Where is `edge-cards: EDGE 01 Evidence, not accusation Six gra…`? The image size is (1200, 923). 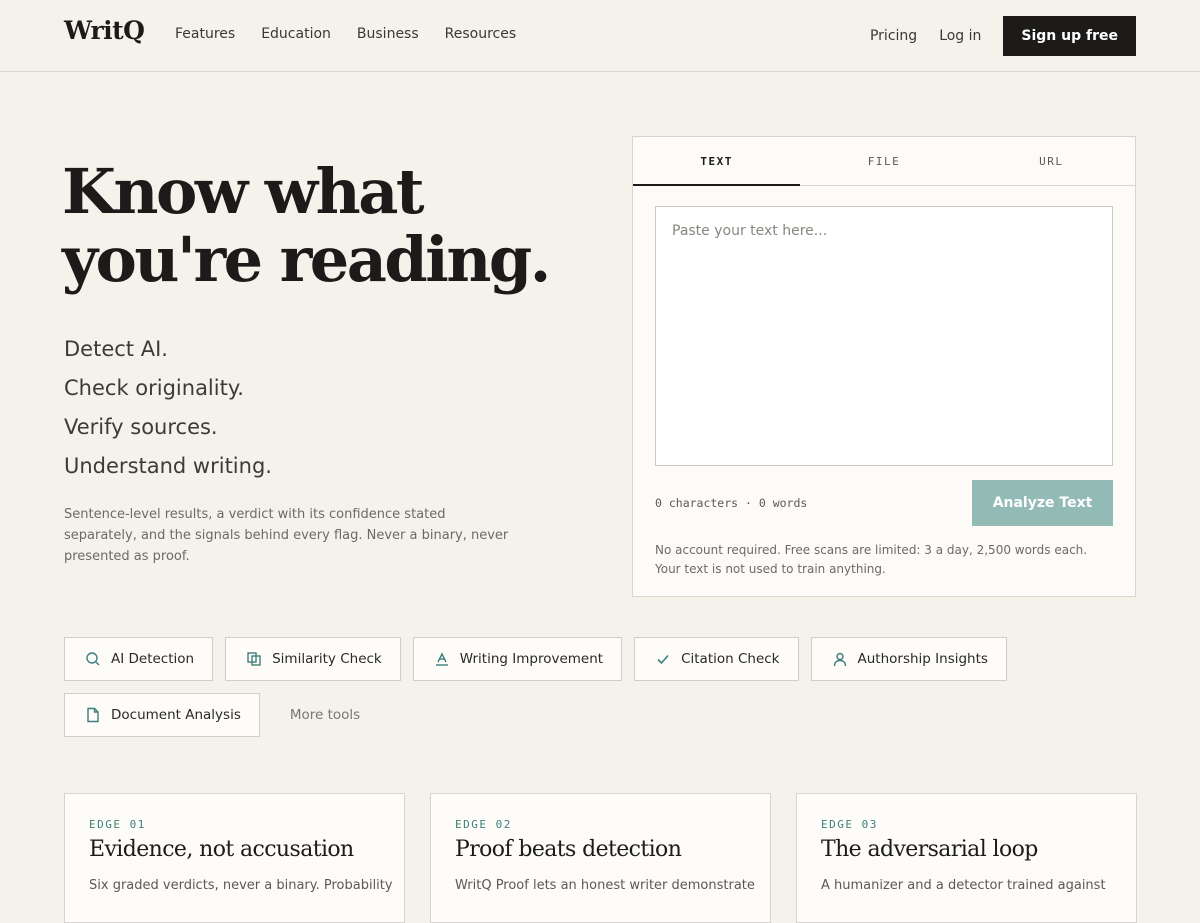
edge-cards: EDGE 01 Evidence, not accusation Six gra… is located at coordinates (600, 858).